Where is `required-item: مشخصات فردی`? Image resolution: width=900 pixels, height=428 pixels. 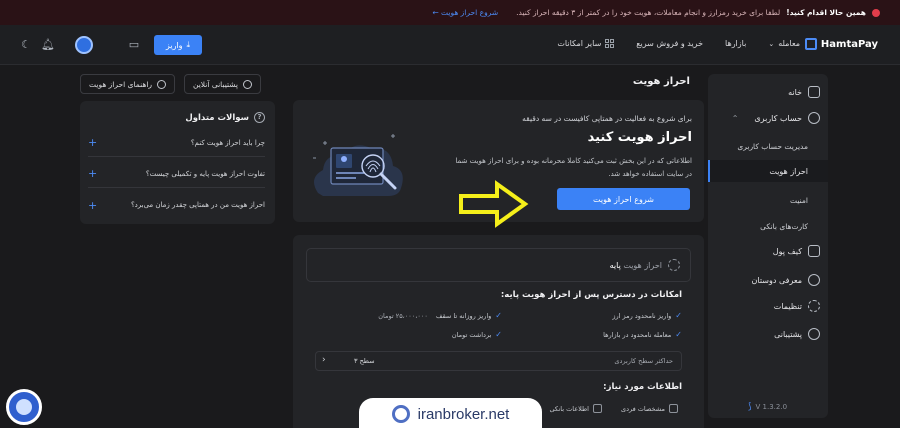
required-item: مشخصات فردی is located at coordinates (649, 408).